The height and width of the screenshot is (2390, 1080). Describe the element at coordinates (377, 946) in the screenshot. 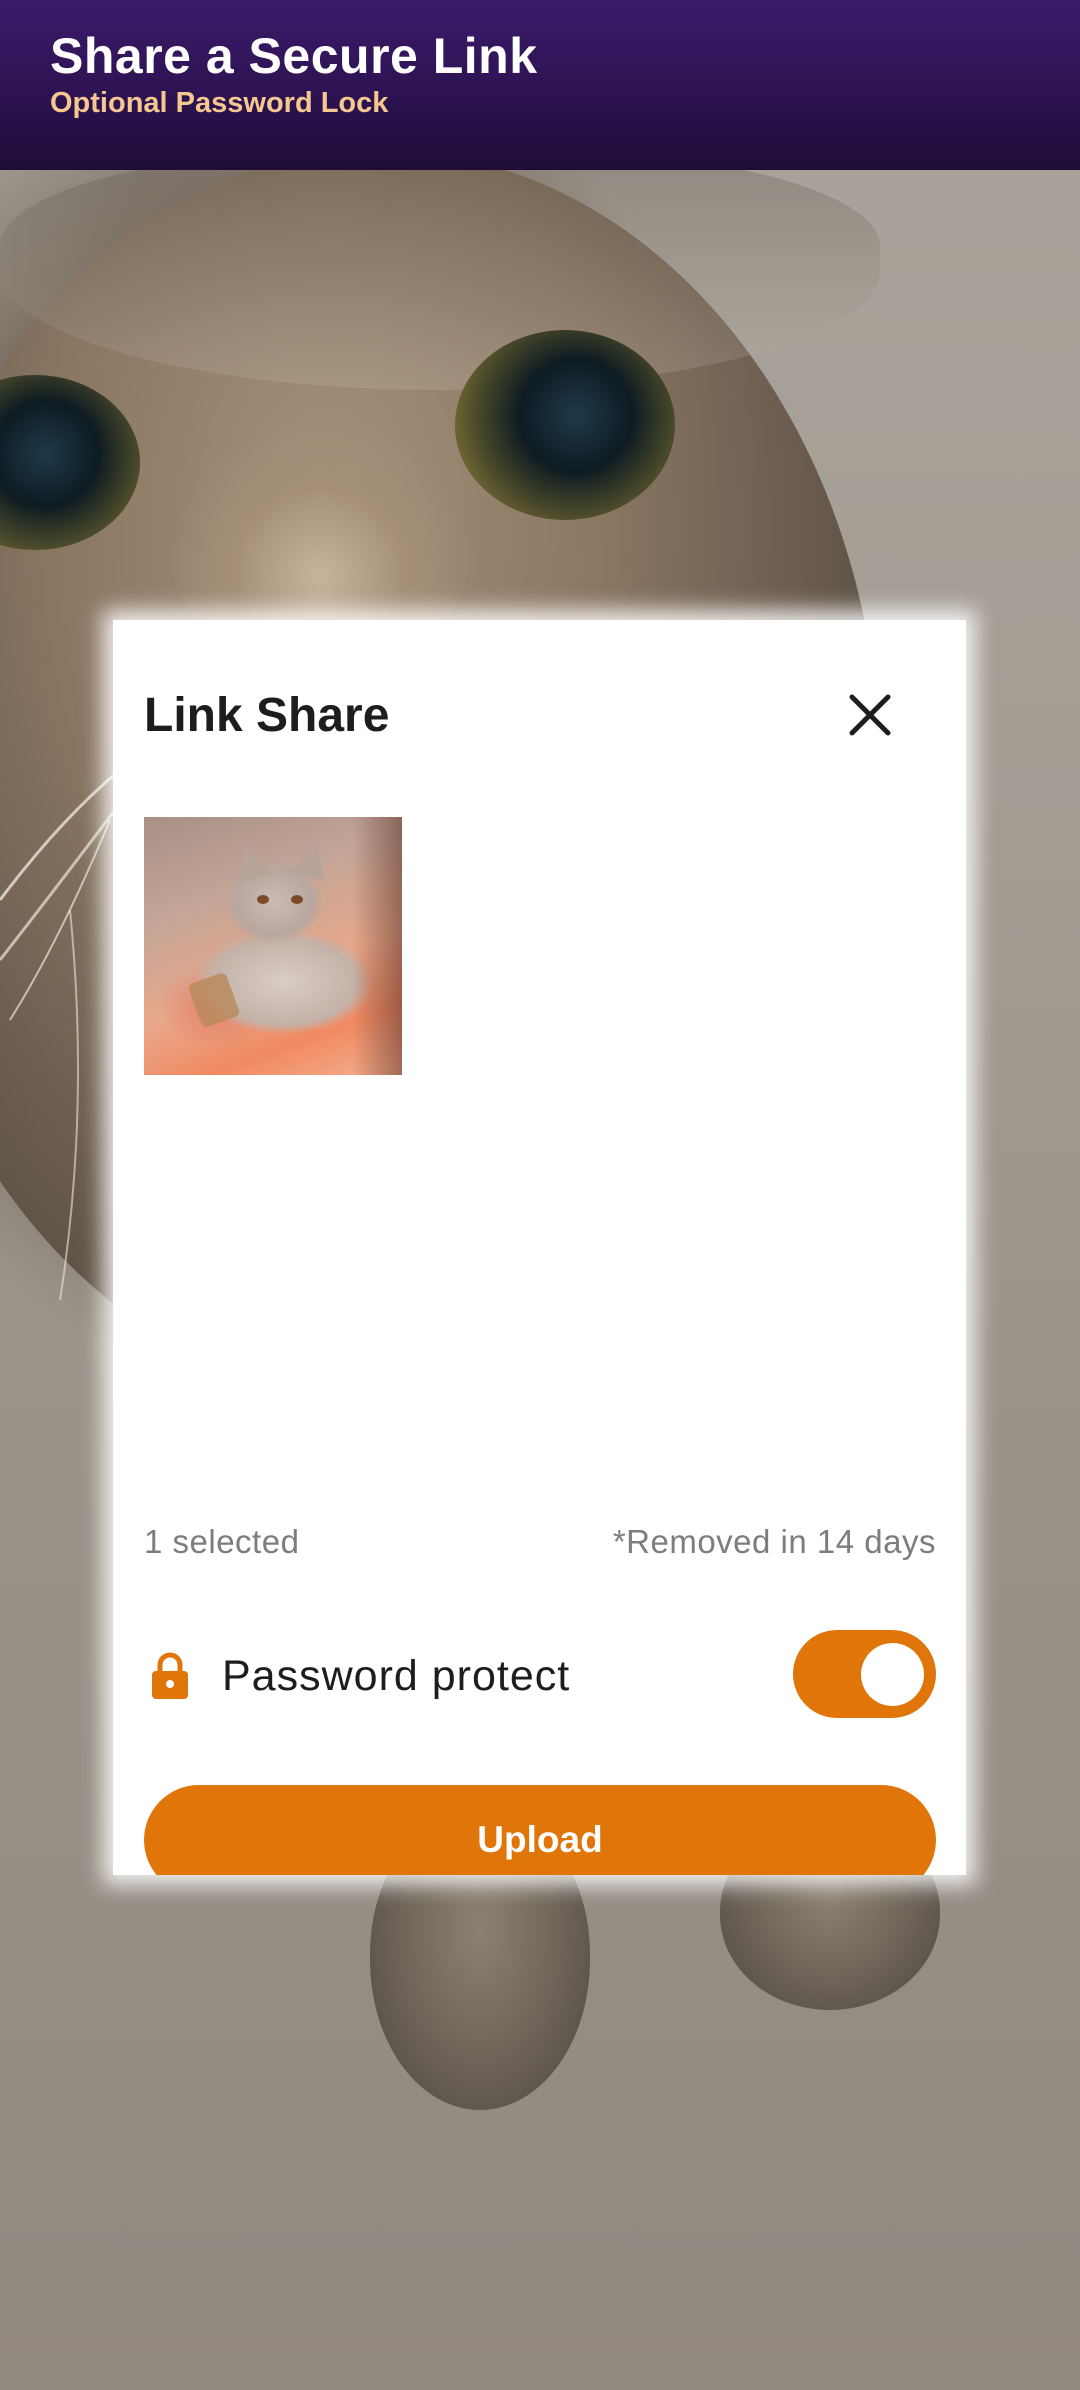

I see `thumbnail-shadow` at that location.